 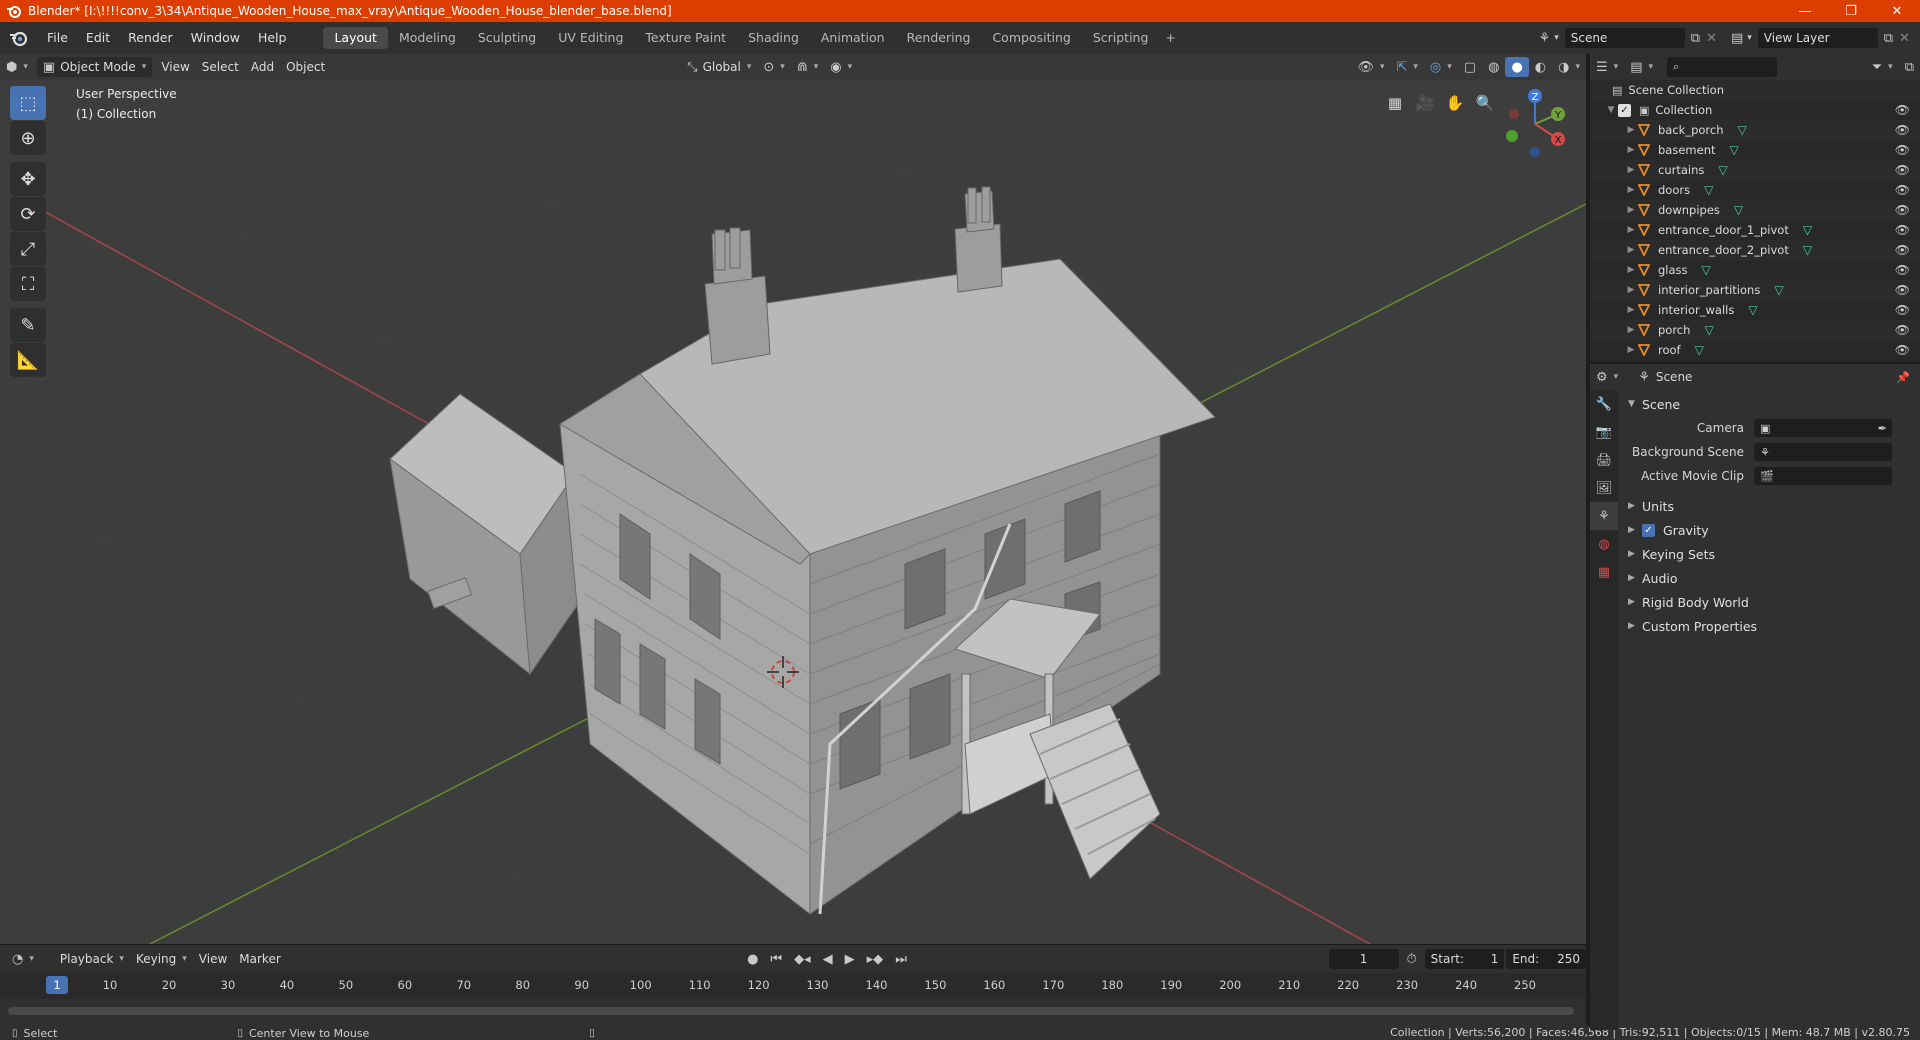 What do you see at coordinates (1485, 103) in the screenshot?
I see `zoom-icon: 🔍` at bounding box center [1485, 103].